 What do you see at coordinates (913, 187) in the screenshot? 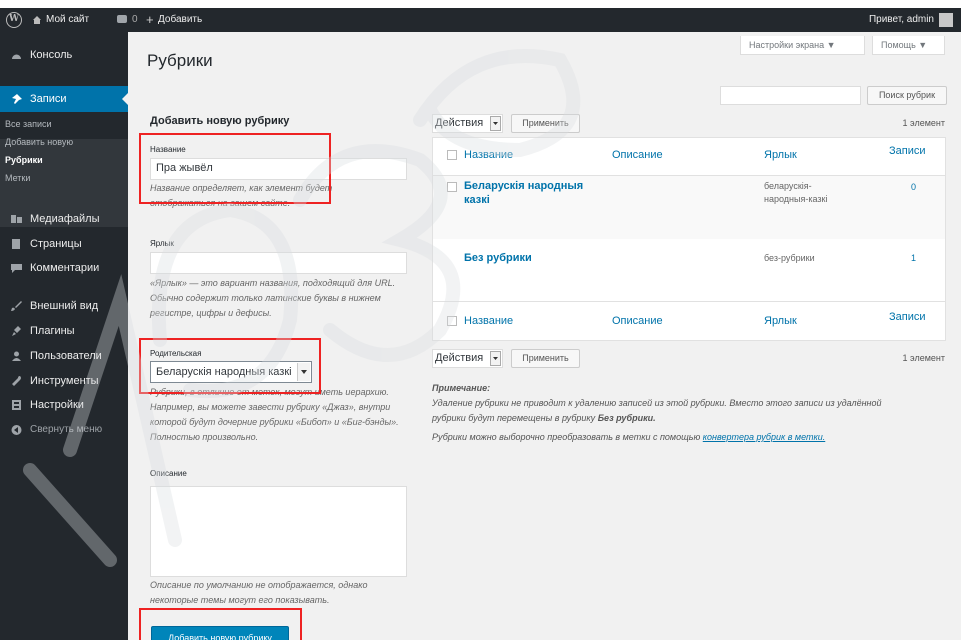
I see `category-post-count: 0` at bounding box center [913, 187].